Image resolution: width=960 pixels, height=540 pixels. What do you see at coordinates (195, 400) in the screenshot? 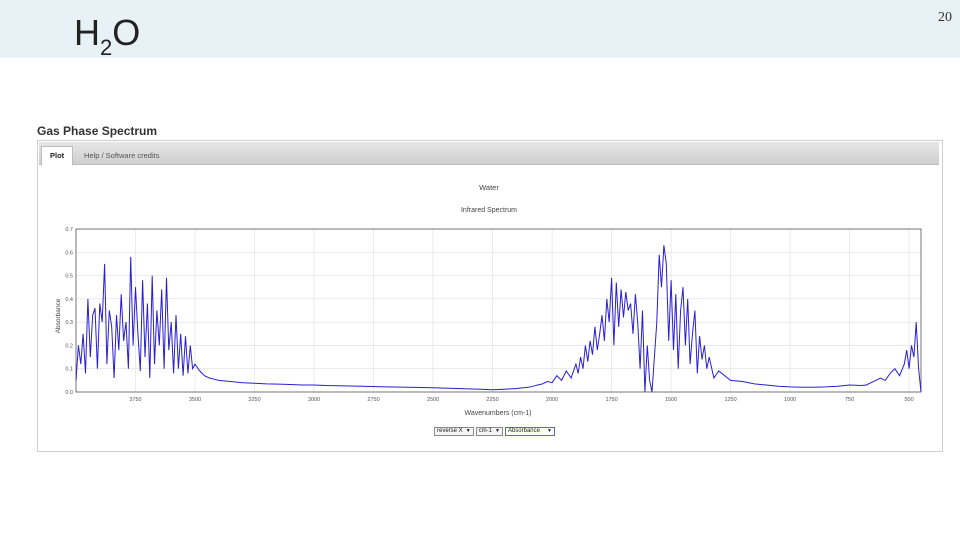
I see `x-tick-label: 3500` at bounding box center [195, 400].